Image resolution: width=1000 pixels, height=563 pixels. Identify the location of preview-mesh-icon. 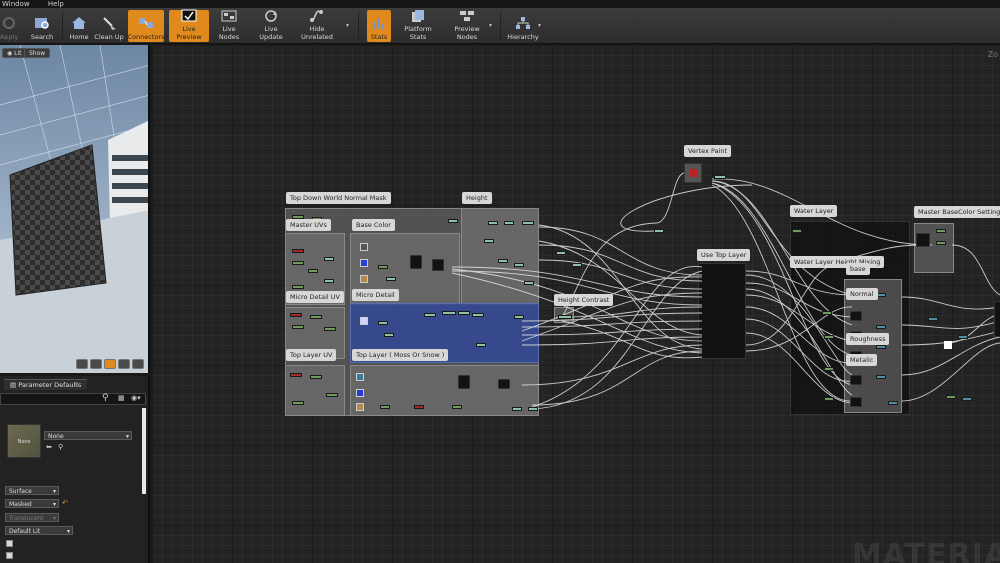
(138, 364).